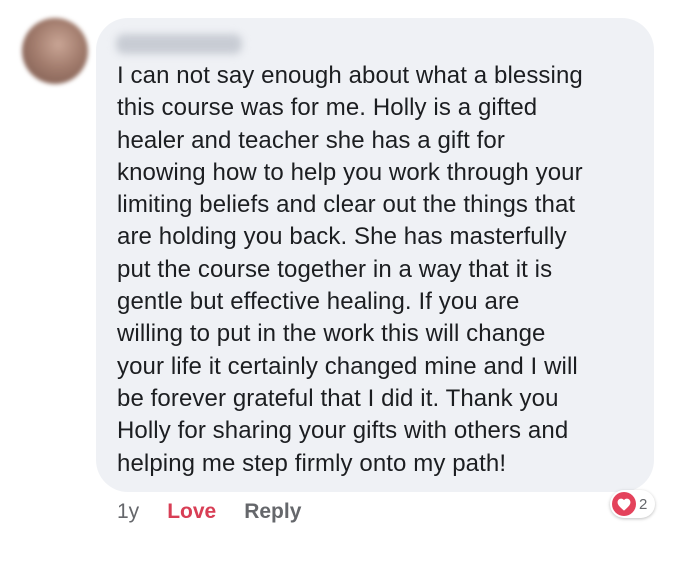  Describe the element at coordinates (55, 51) in the screenshot. I see `avatar` at that location.